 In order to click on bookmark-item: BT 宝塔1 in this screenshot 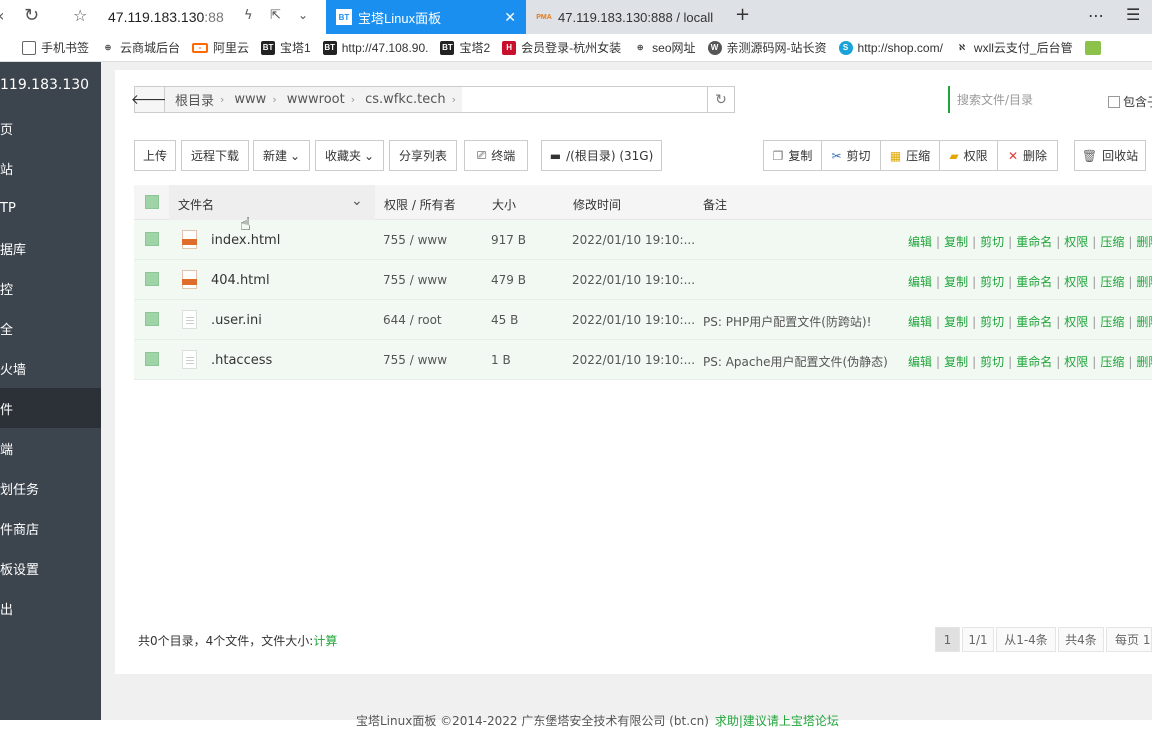, I will do `click(286, 47)`.